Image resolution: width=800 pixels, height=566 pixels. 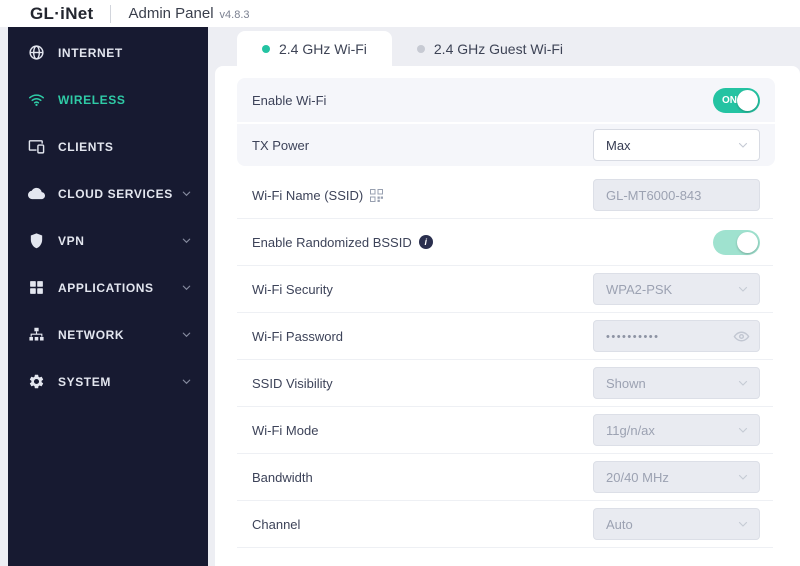 I want to click on form-row-wifi-name: Wi-Fi Name (SSID), so click(x=505, y=195).